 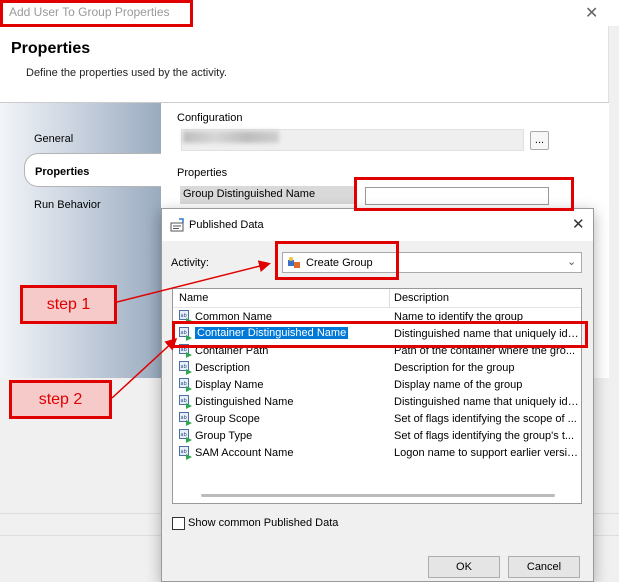 What do you see at coordinates (68, 304) in the screenshot?
I see `step1-callout: step 1` at bounding box center [68, 304].